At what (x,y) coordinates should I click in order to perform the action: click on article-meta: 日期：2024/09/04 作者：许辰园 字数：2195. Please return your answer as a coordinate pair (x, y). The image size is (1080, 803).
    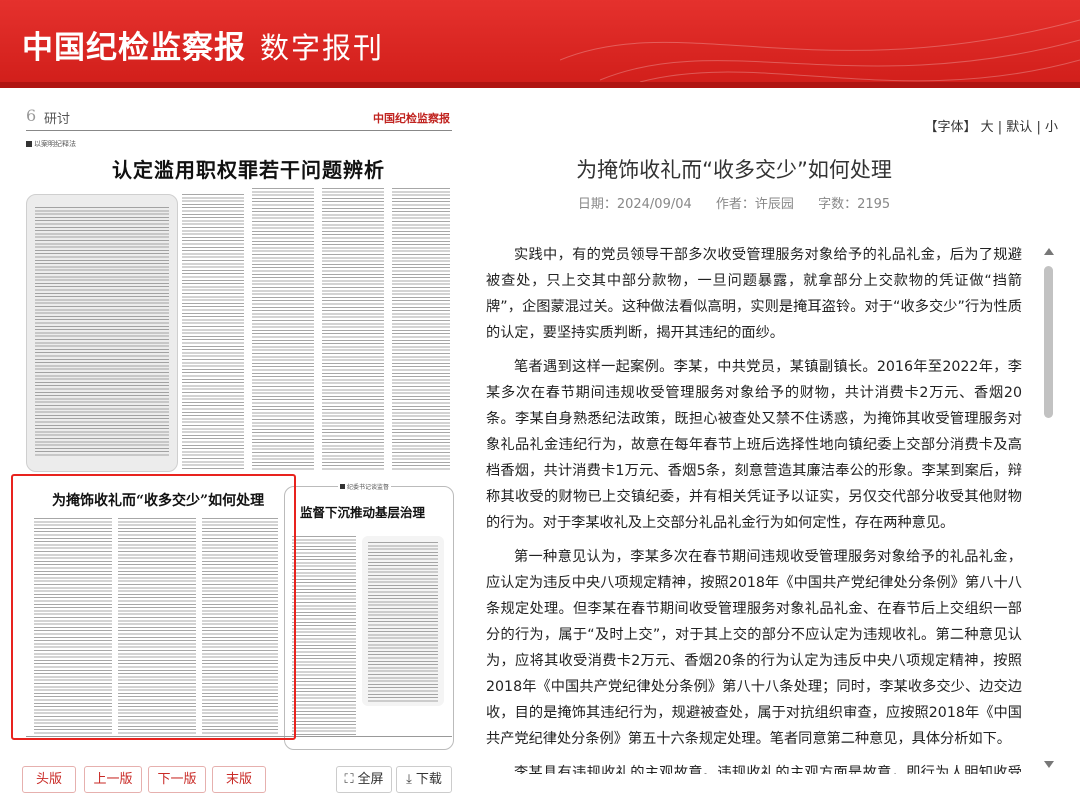
    Looking at the image, I should click on (734, 202).